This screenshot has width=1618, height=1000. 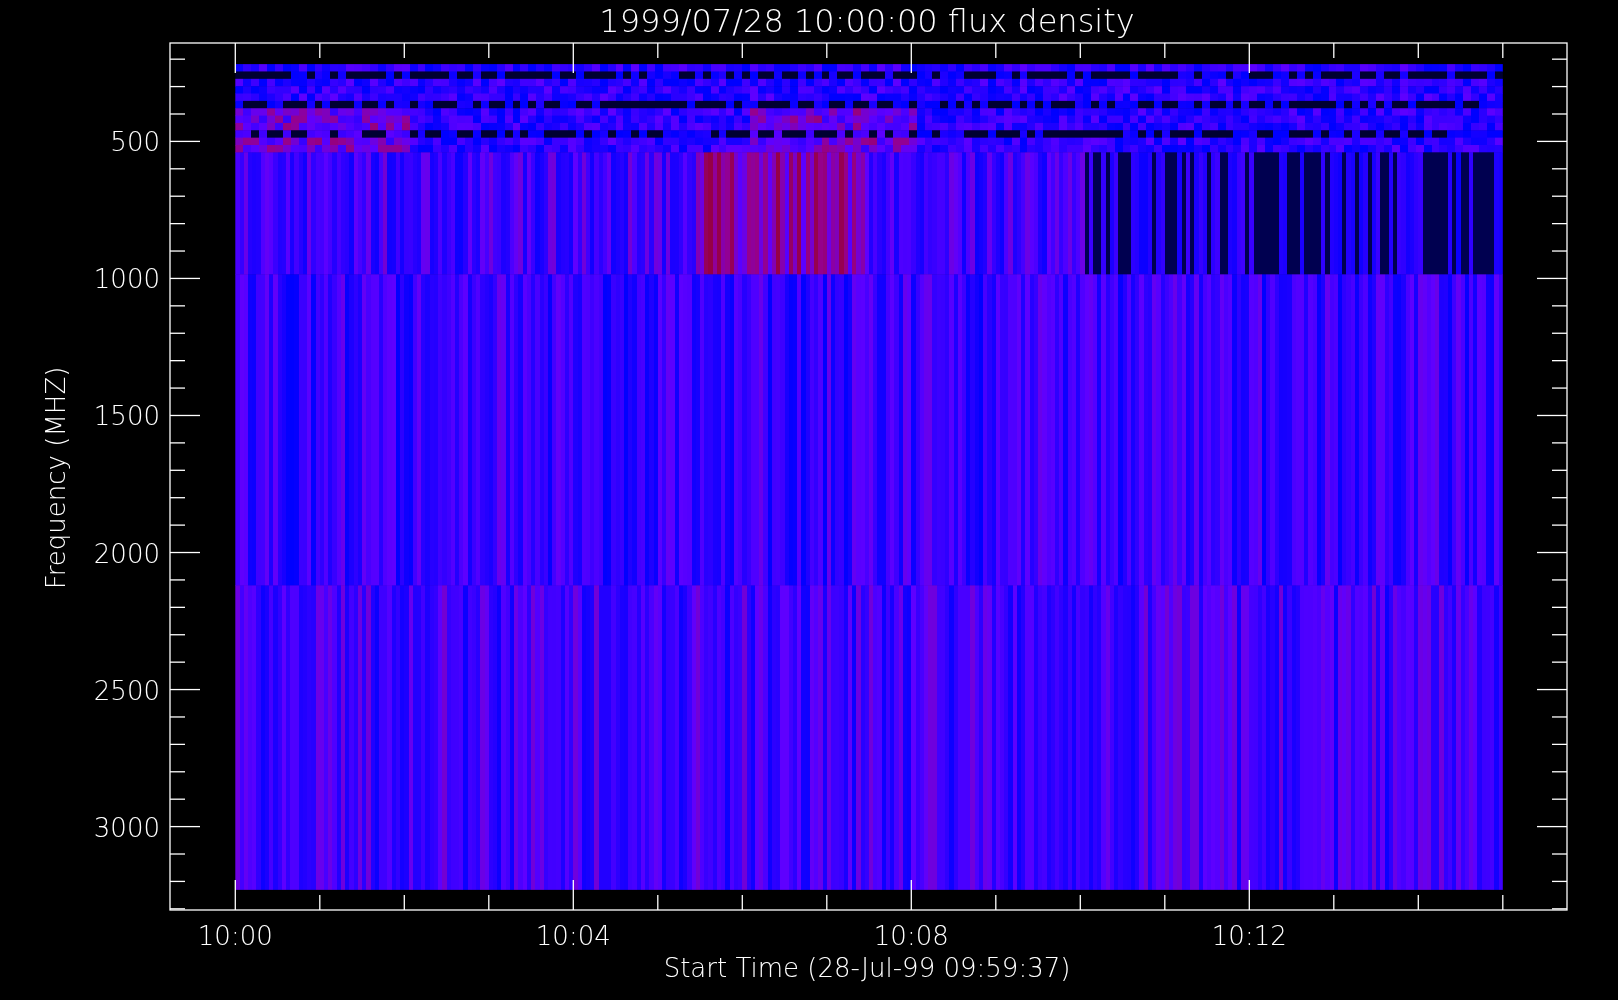 What do you see at coordinates (126, 279) in the screenshot?
I see `y-tick-label: 1000` at bounding box center [126, 279].